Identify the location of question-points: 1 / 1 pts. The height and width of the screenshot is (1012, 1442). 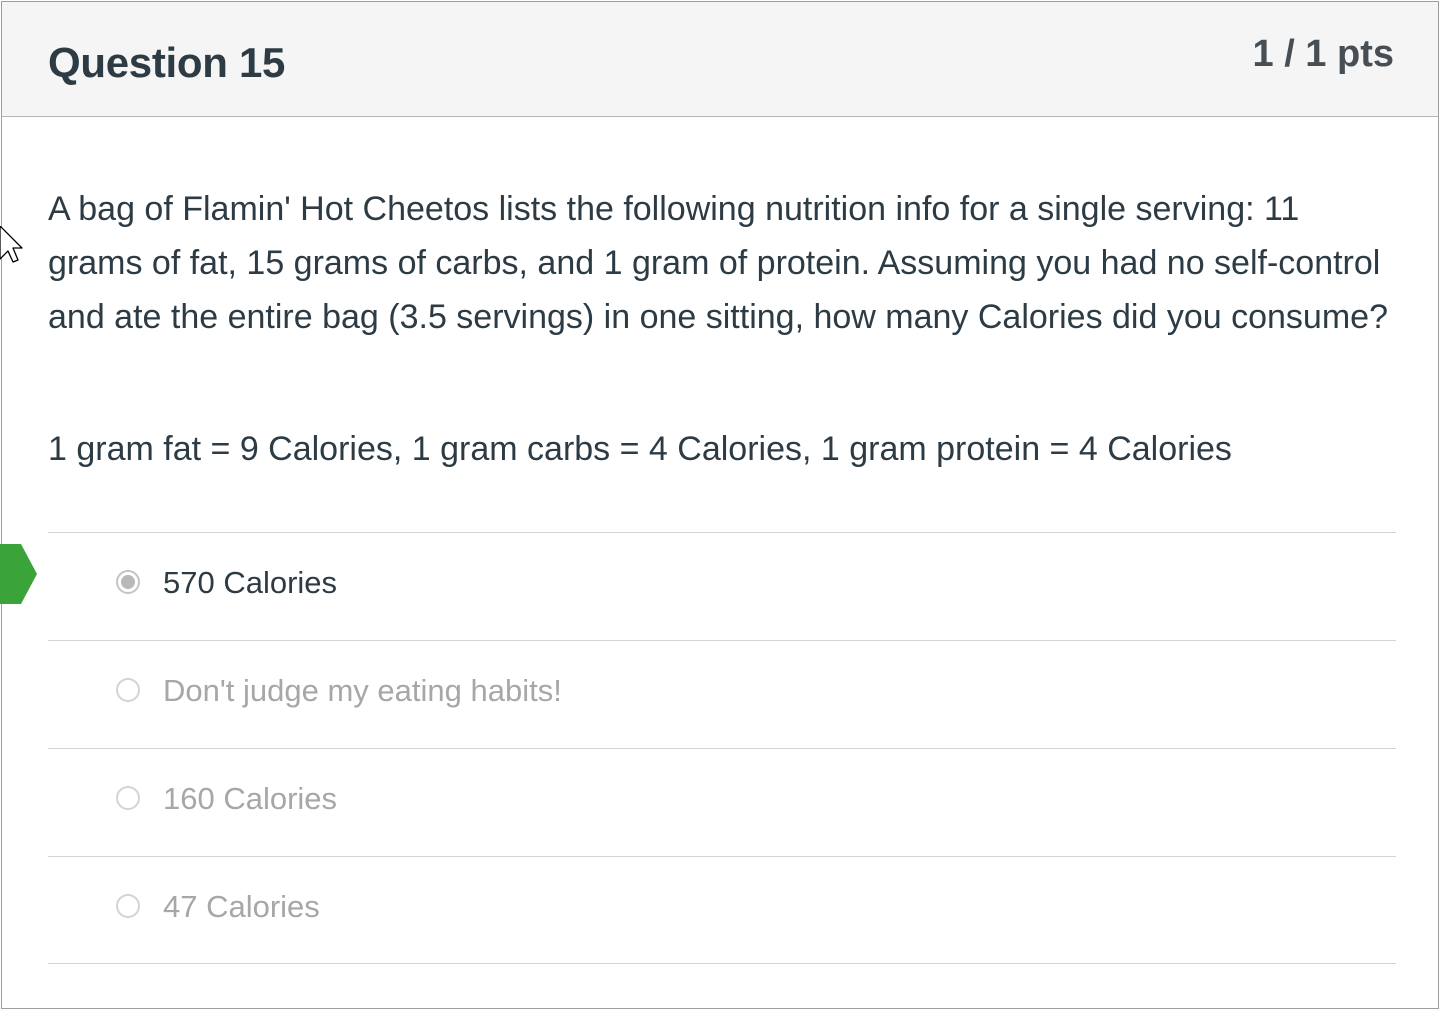
(1323, 54).